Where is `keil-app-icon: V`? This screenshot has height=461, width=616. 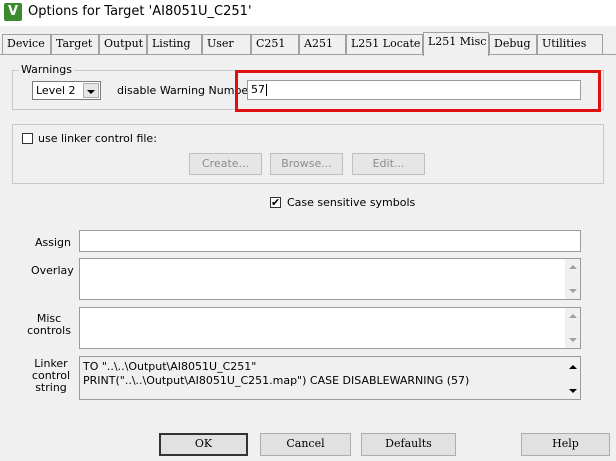 keil-app-icon: V is located at coordinates (13, 12).